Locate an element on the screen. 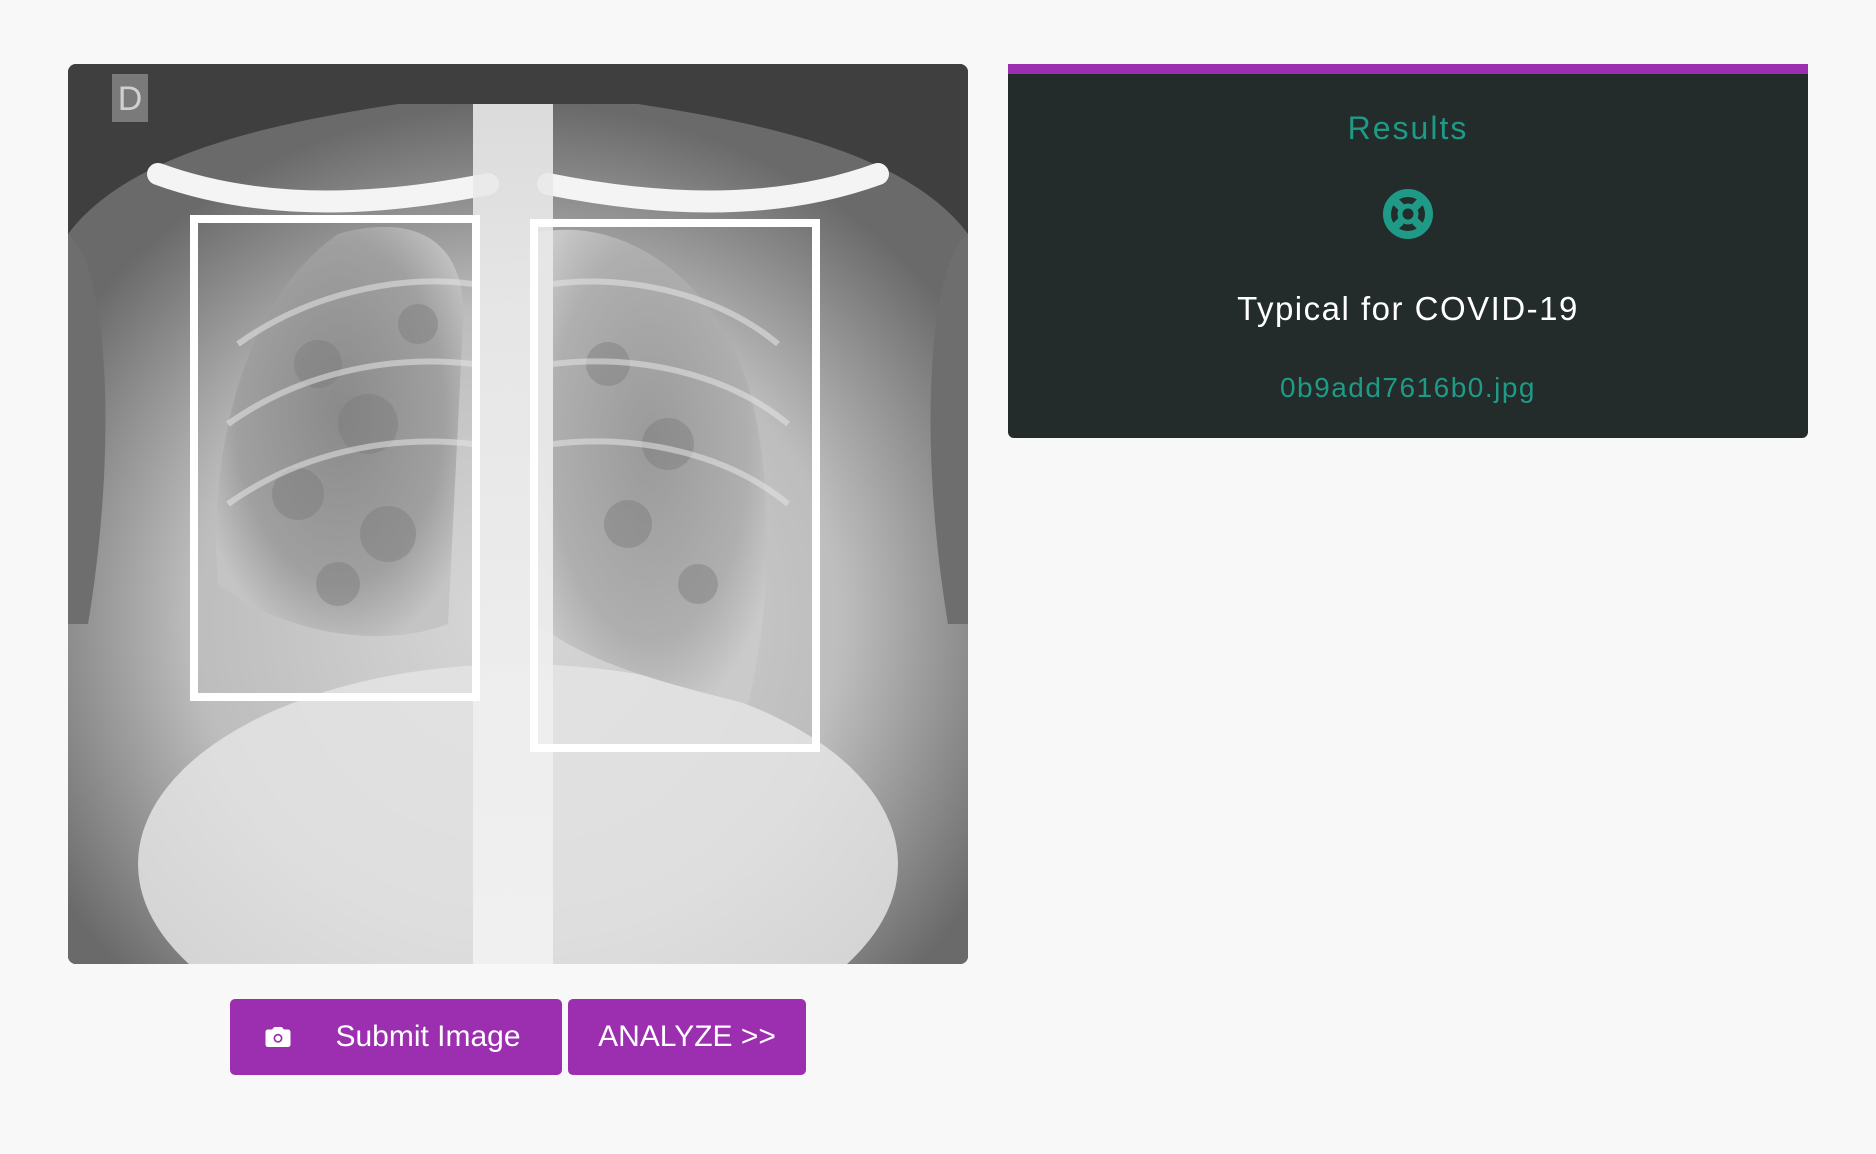 The image size is (1876, 1154). analyze-label: ANALYZE >> is located at coordinates (687, 1036).